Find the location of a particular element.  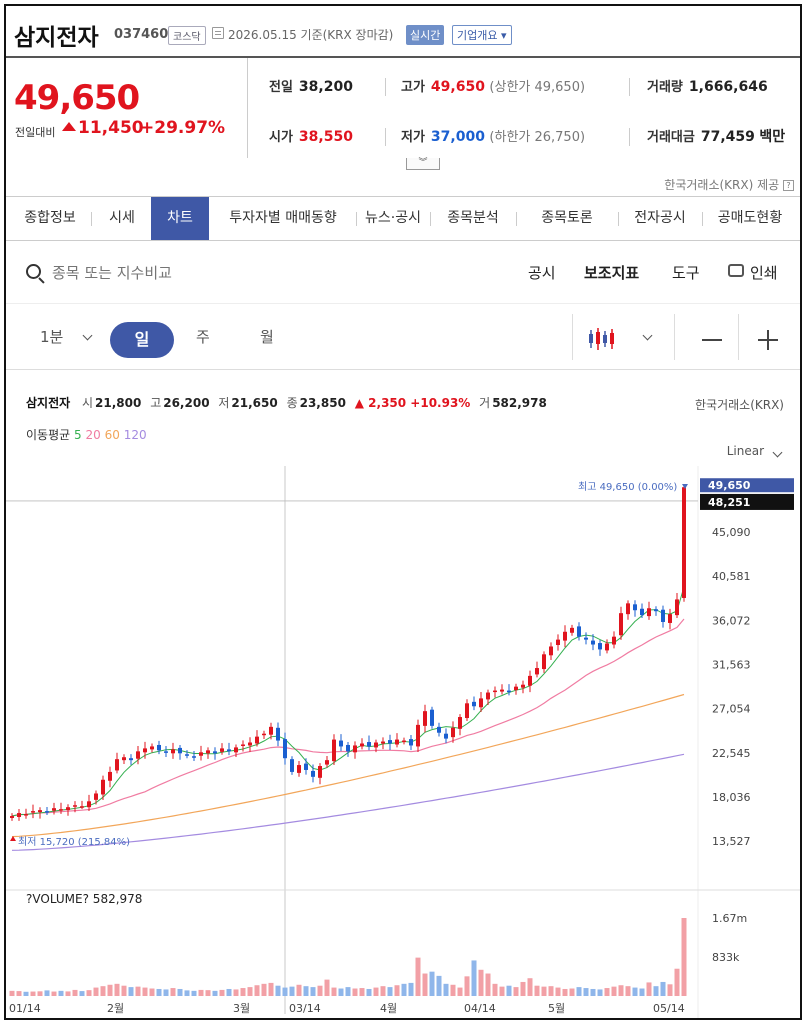

chevron-down-icon is located at coordinates (87, 335).